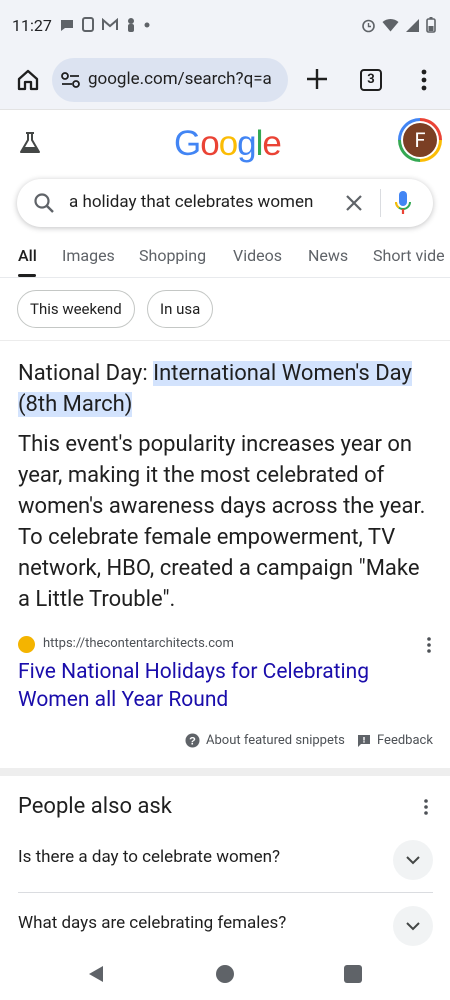 This screenshot has width=450, height=1000. I want to click on tab-switcher-button: 3, so click(371, 80).